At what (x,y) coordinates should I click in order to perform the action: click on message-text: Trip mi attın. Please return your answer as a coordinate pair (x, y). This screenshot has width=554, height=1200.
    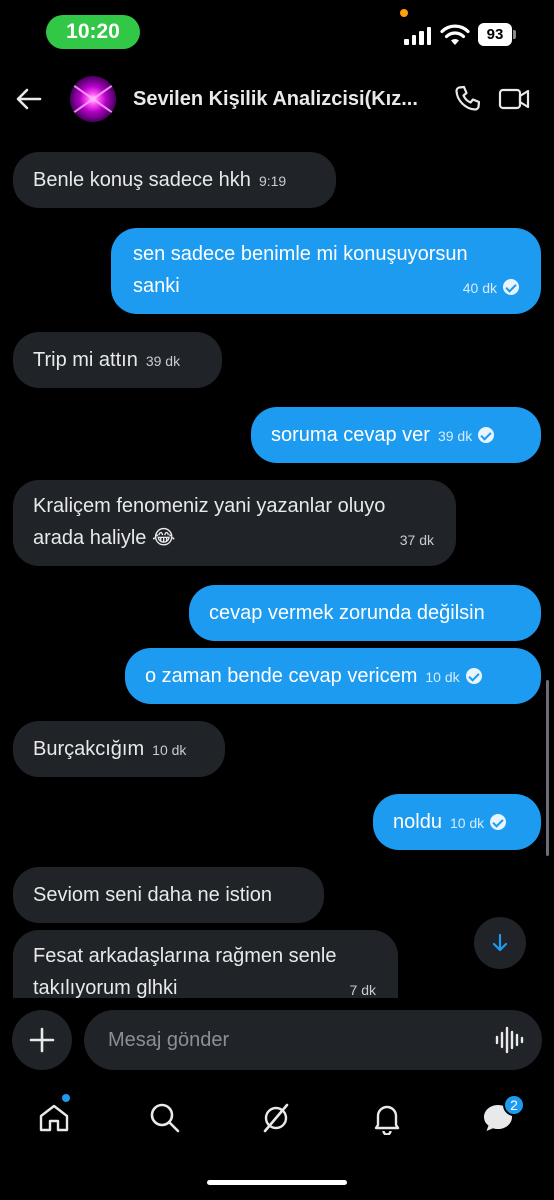
    Looking at the image, I should click on (85, 360).